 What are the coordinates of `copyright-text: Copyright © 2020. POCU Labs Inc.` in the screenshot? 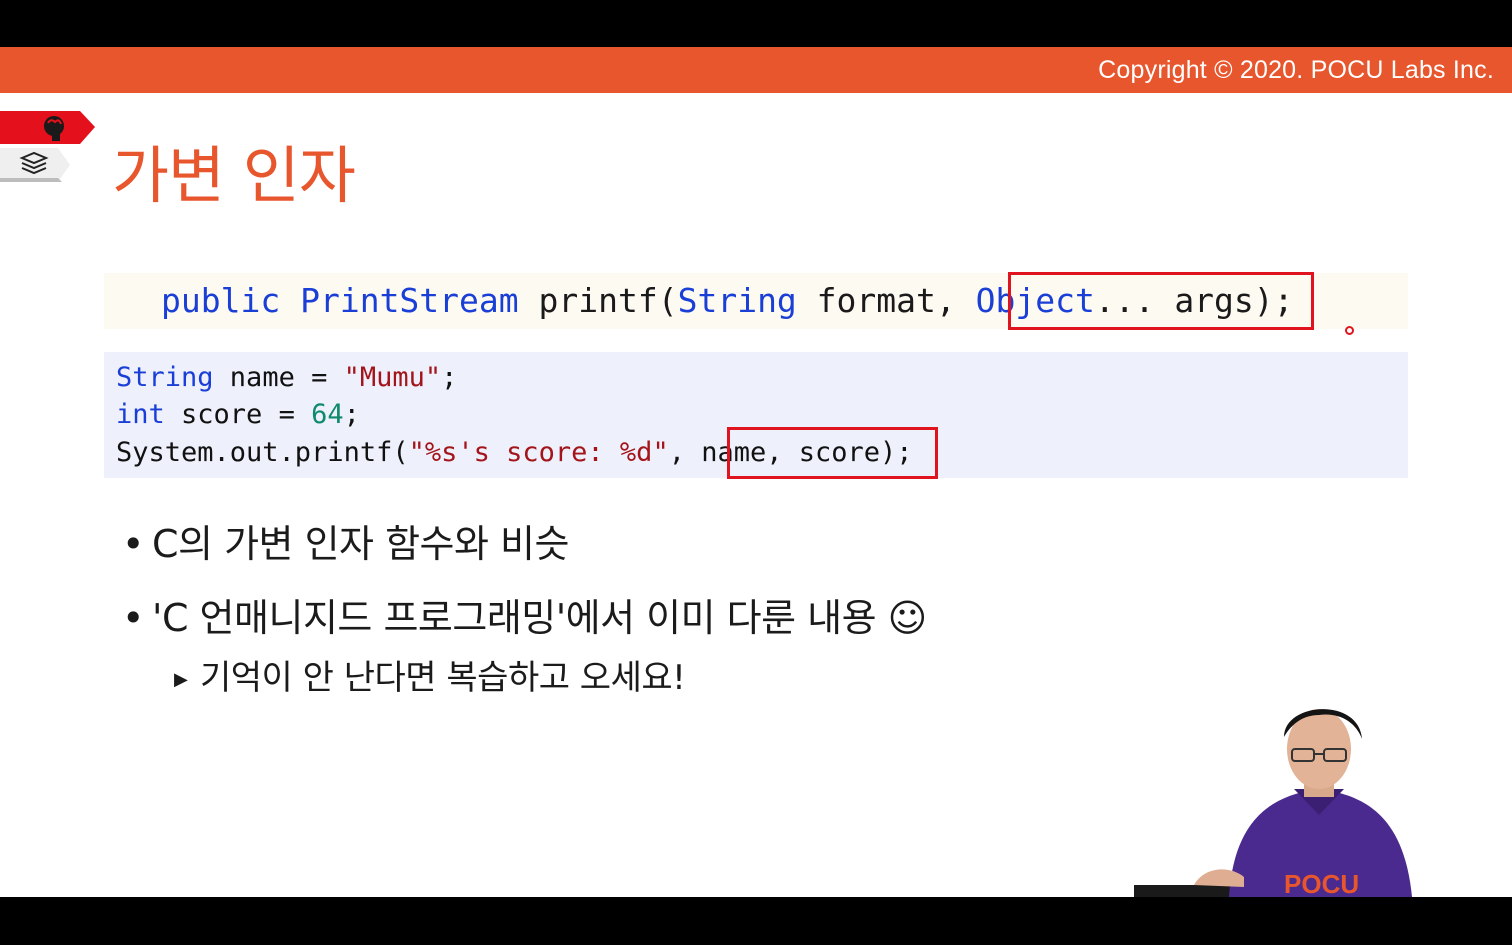 It's located at (1296, 70).